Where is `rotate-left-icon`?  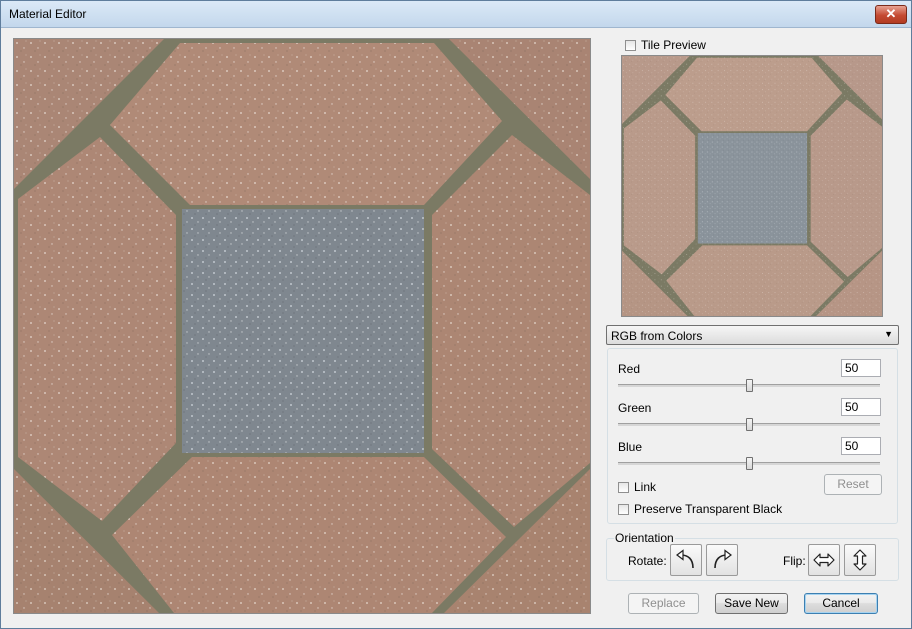
rotate-left-icon is located at coordinates (685, 559).